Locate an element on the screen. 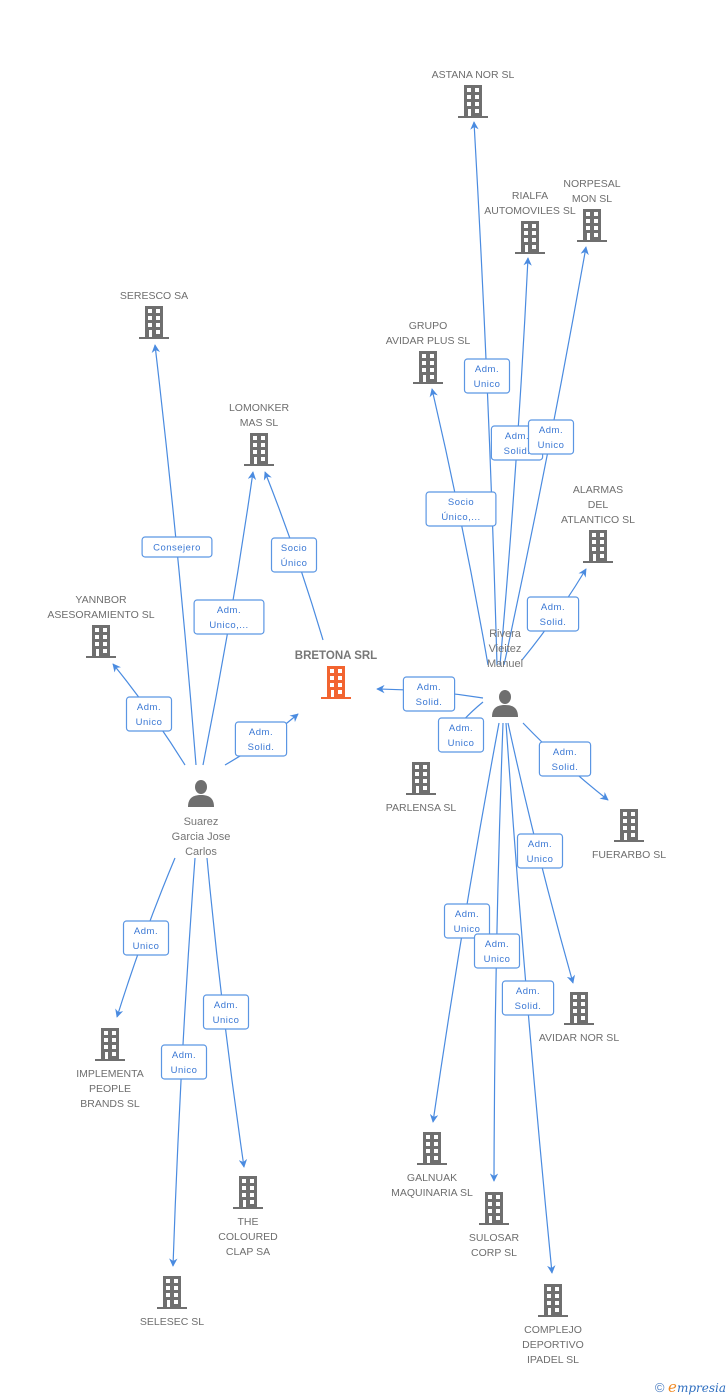 The image size is (728, 1400). edge-label-rivera-to-norpesal: Adm. Unico is located at coordinates (551, 437).